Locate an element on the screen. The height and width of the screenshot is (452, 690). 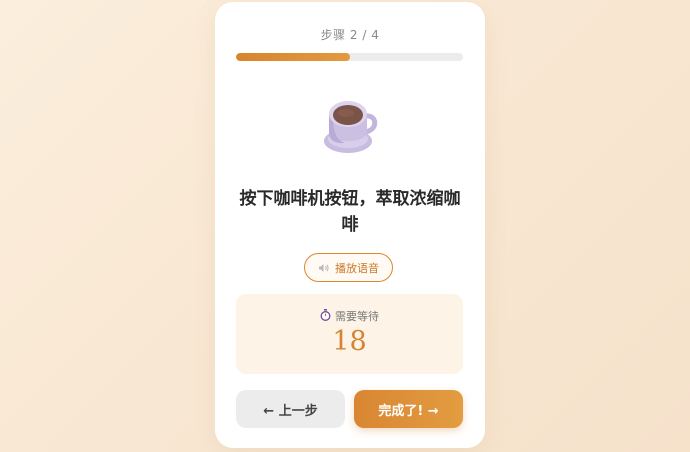
wait-countdown: 18 is located at coordinates (349, 341).